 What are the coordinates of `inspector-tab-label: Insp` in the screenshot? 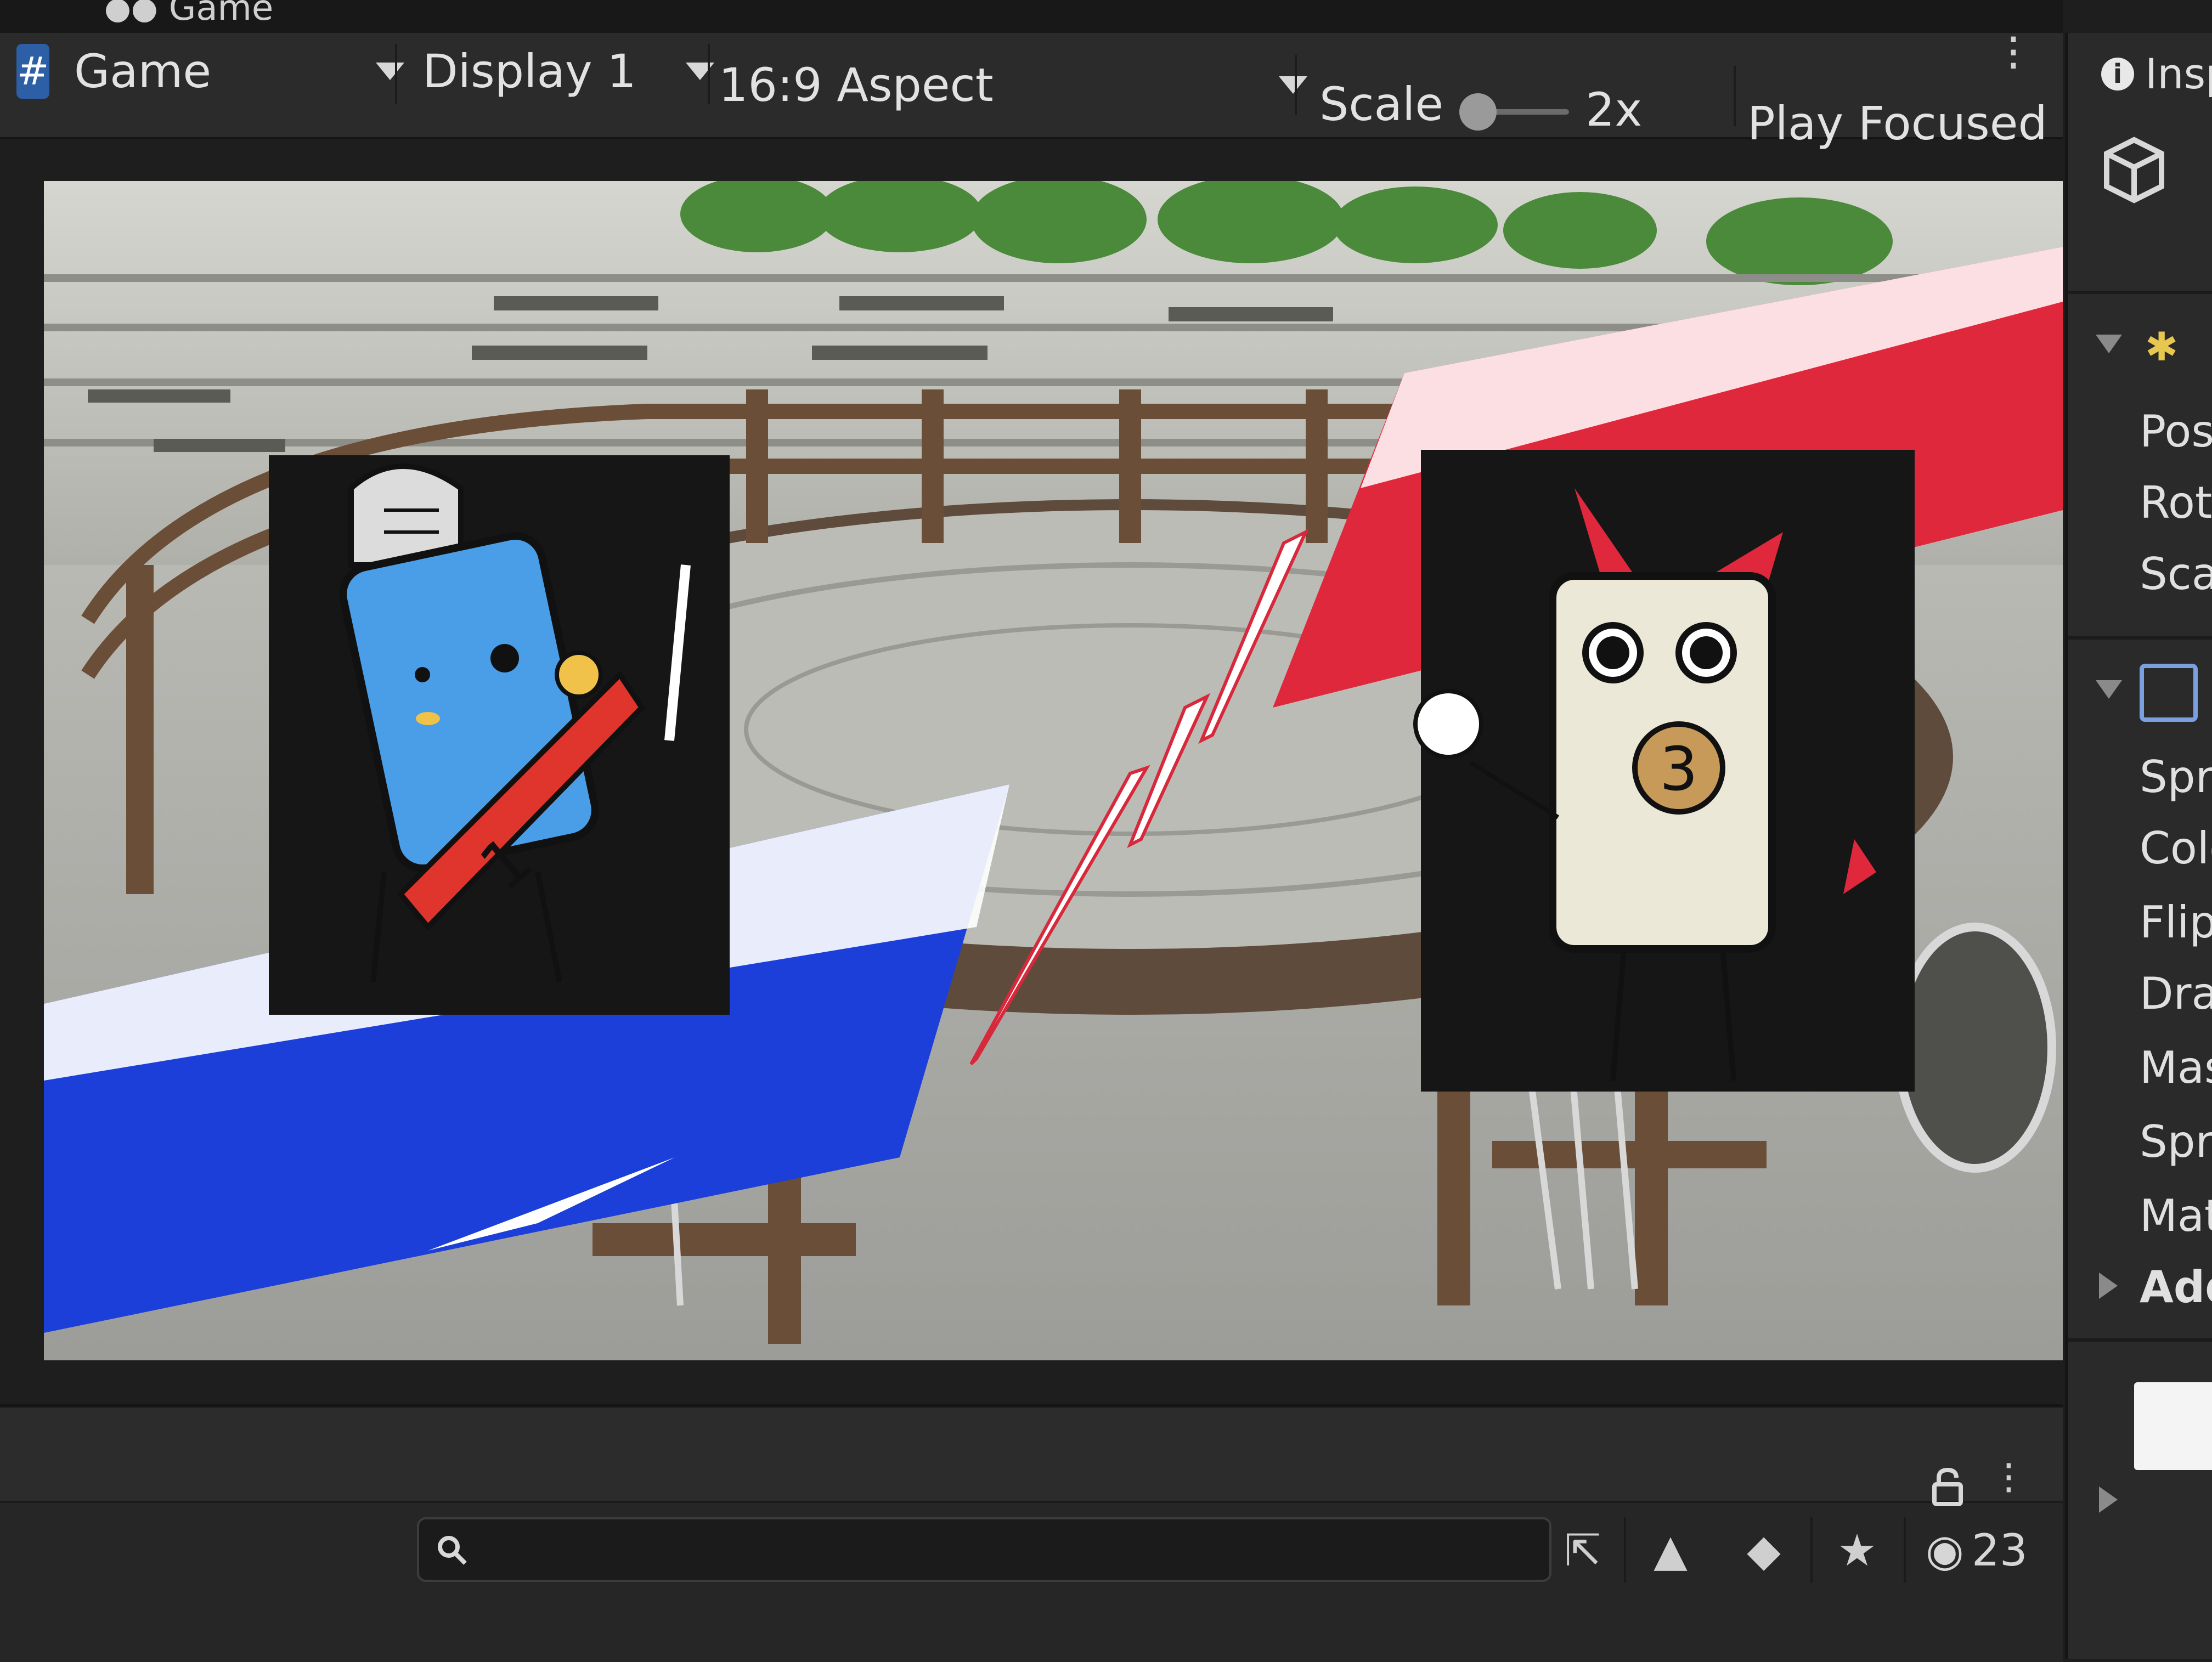 It's located at (2178, 74).